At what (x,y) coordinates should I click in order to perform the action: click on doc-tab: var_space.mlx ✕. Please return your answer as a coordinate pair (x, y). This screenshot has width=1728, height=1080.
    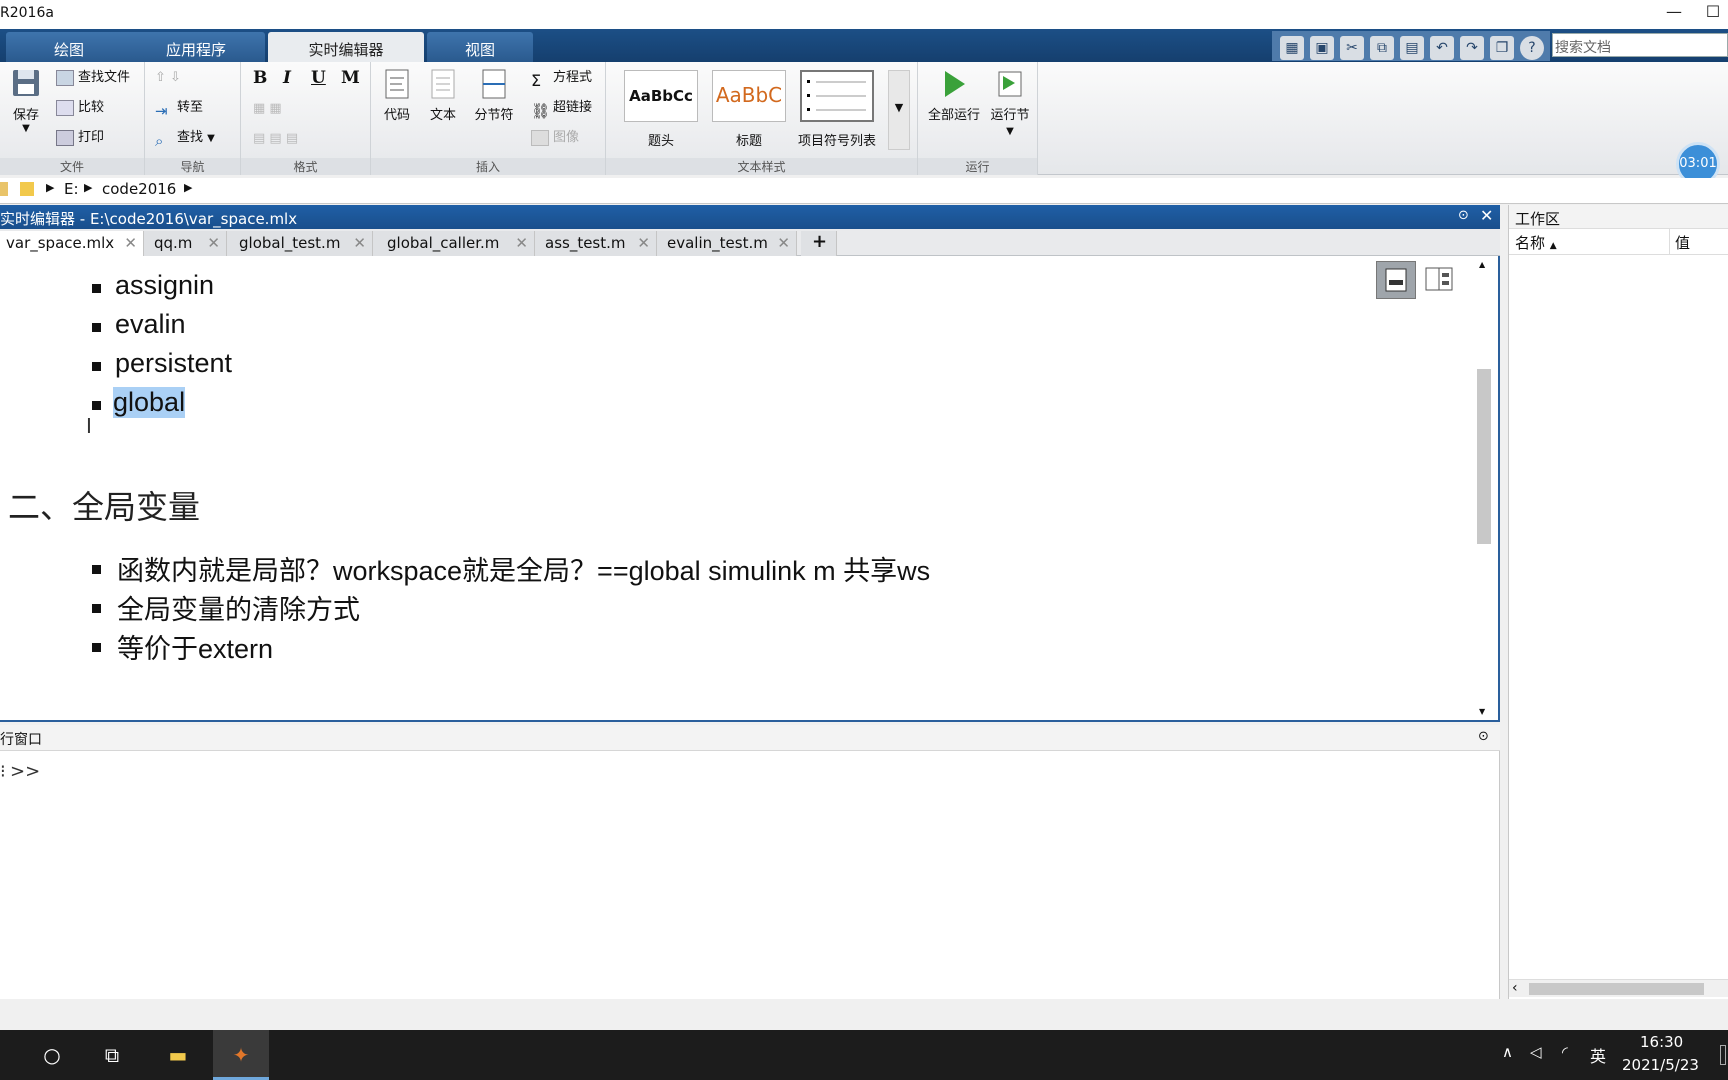
    Looking at the image, I should click on (72, 243).